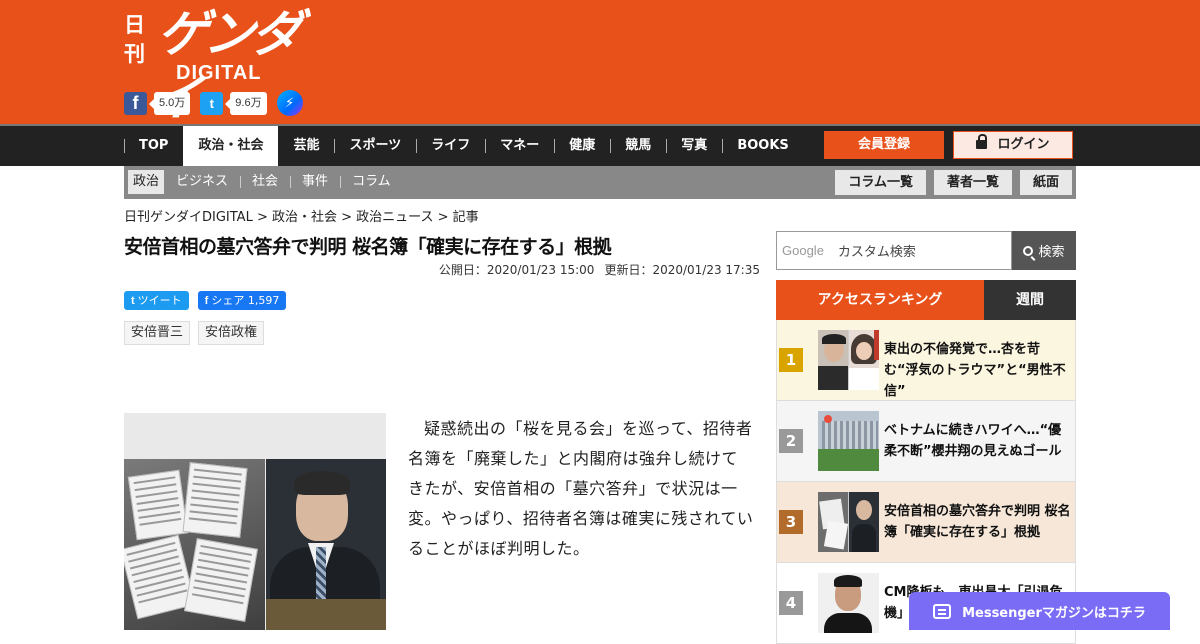 This screenshot has width=1200, height=644. I want to click on facebook-count: 5.0万, so click(169, 103).